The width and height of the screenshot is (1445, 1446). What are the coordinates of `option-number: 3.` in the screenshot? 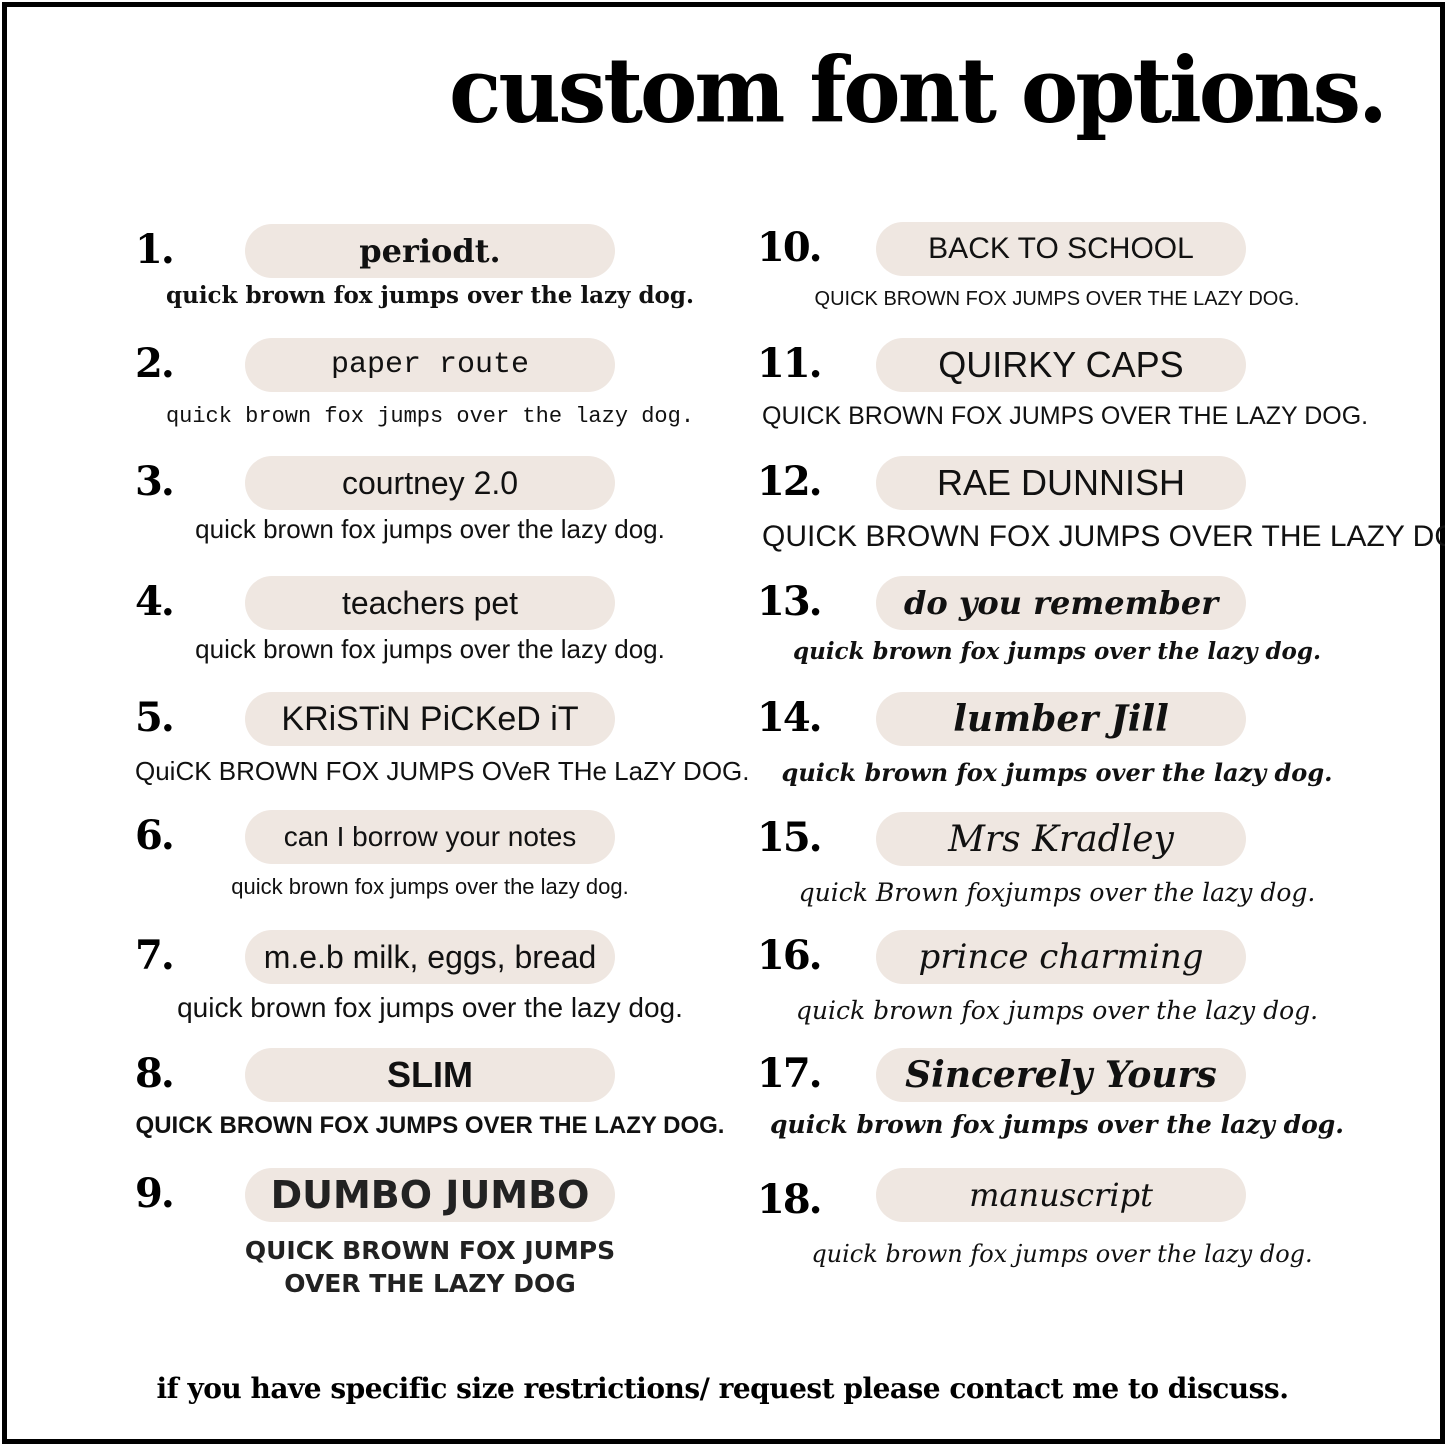 It's located at (155, 481).